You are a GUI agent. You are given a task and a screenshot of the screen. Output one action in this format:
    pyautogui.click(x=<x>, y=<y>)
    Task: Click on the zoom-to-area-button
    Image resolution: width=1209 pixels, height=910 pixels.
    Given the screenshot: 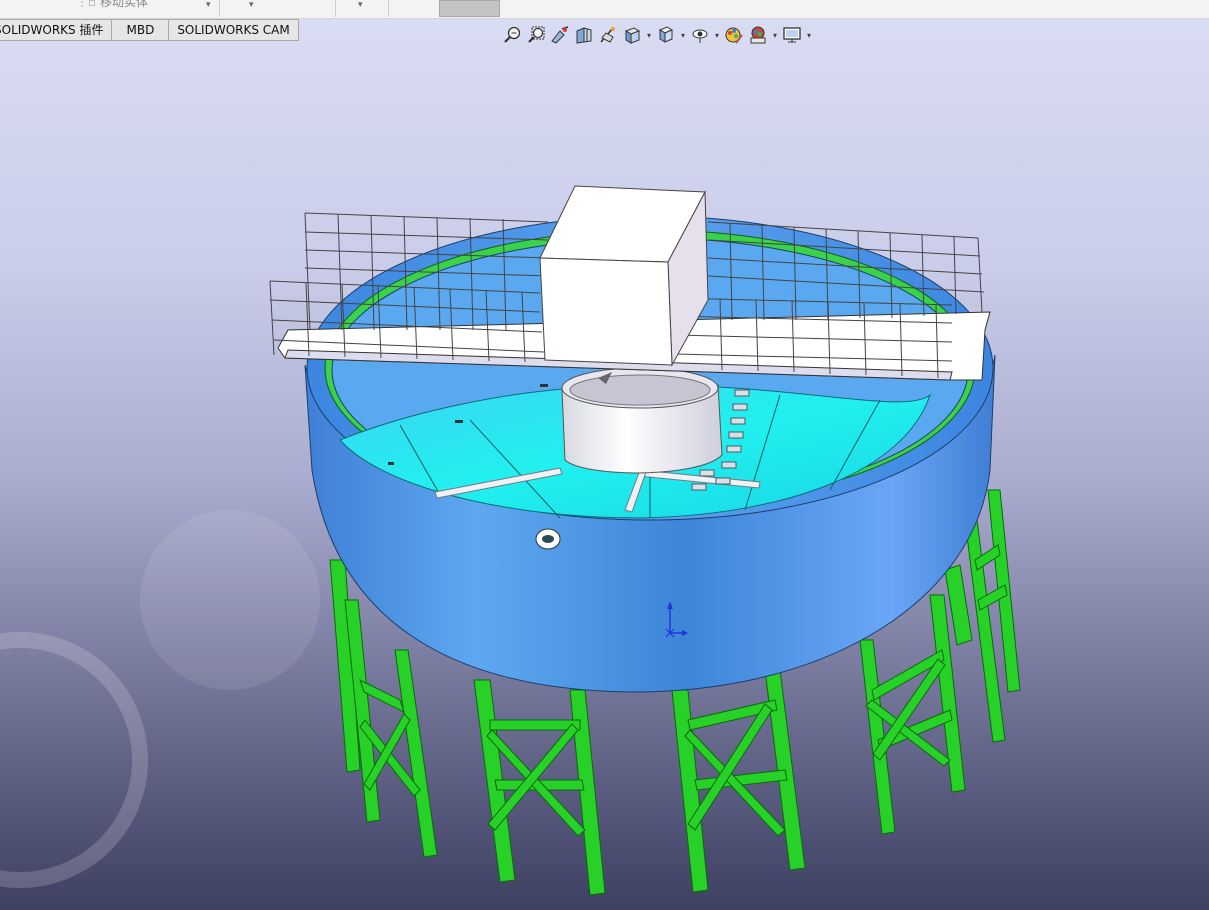 What is the action you would take?
    pyautogui.click(x=536, y=35)
    